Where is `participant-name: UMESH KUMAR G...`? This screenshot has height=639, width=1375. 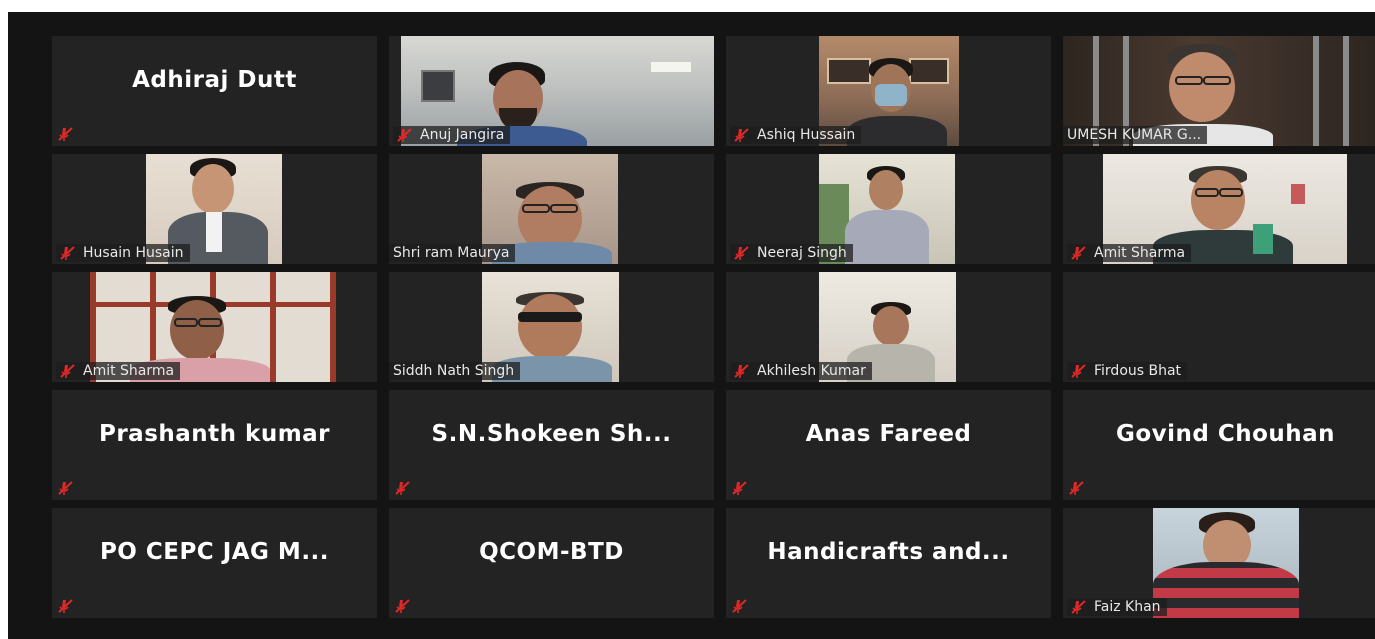
participant-name: UMESH KUMAR G... is located at coordinates (1134, 135).